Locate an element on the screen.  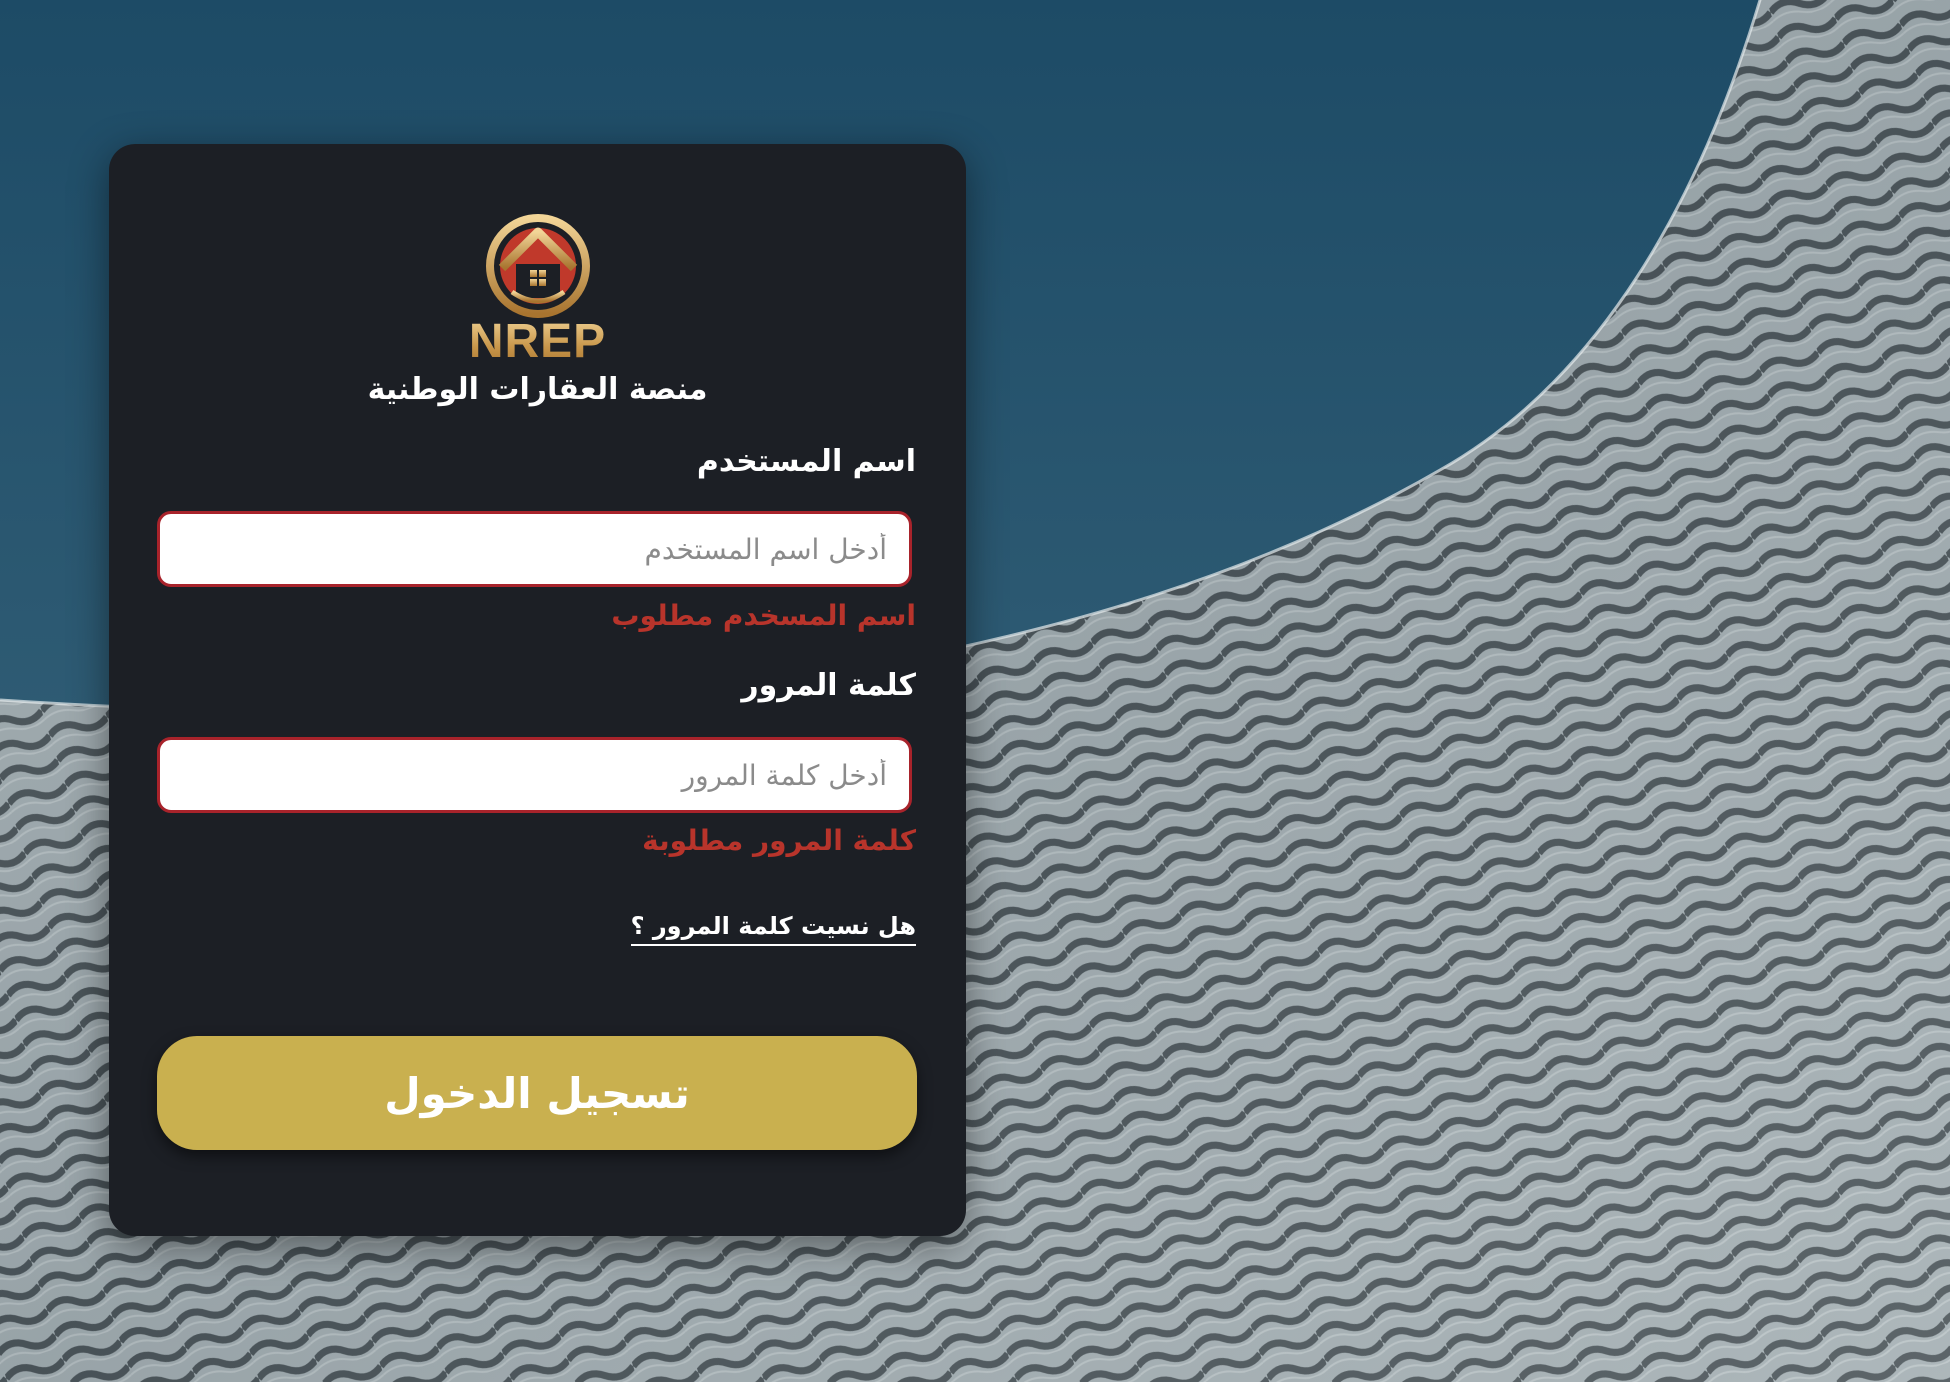
password-error: كلمة المرور مطلوبة is located at coordinates (779, 840).